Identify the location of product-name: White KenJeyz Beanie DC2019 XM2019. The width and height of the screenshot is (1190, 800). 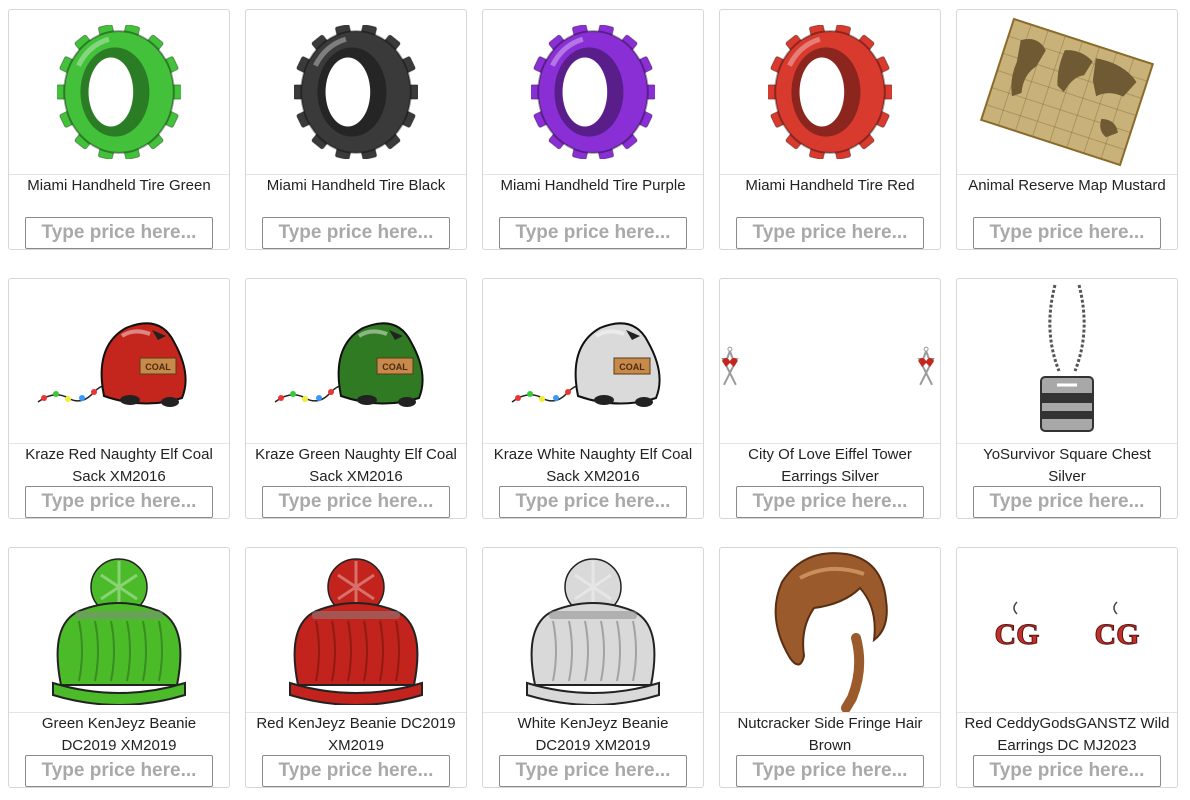
(593, 734).